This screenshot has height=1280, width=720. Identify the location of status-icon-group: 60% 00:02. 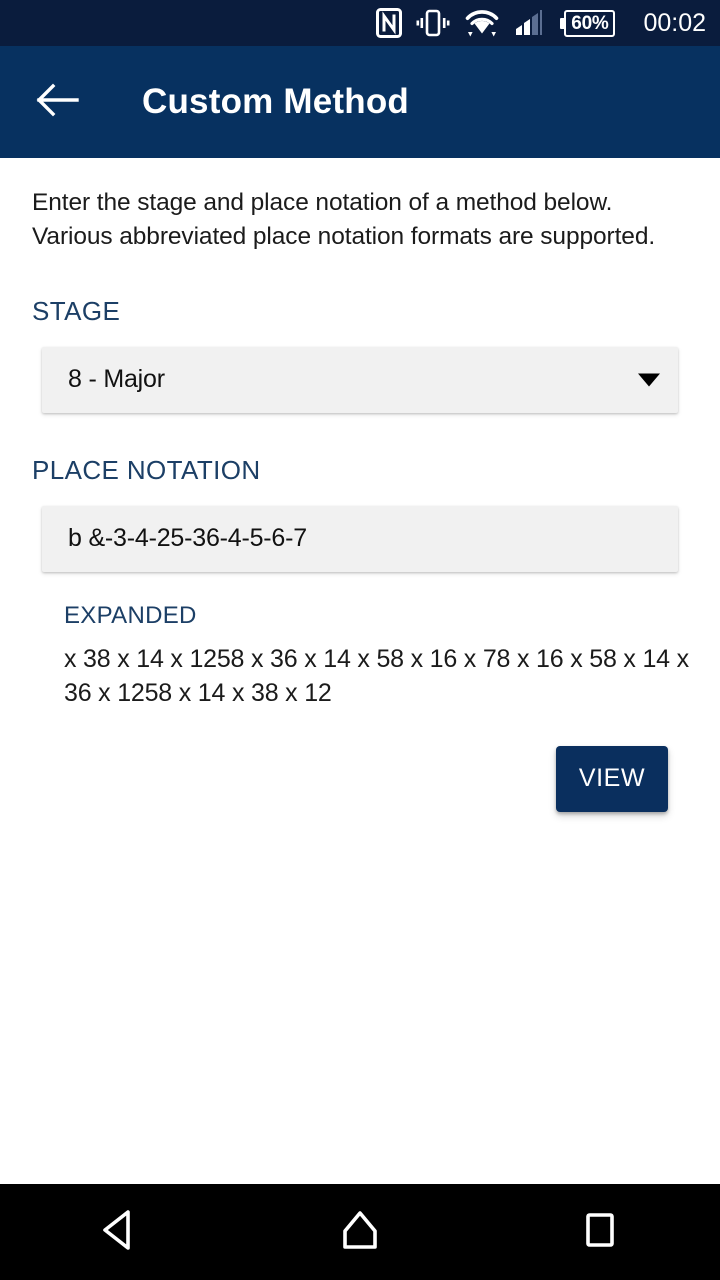
(541, 23).